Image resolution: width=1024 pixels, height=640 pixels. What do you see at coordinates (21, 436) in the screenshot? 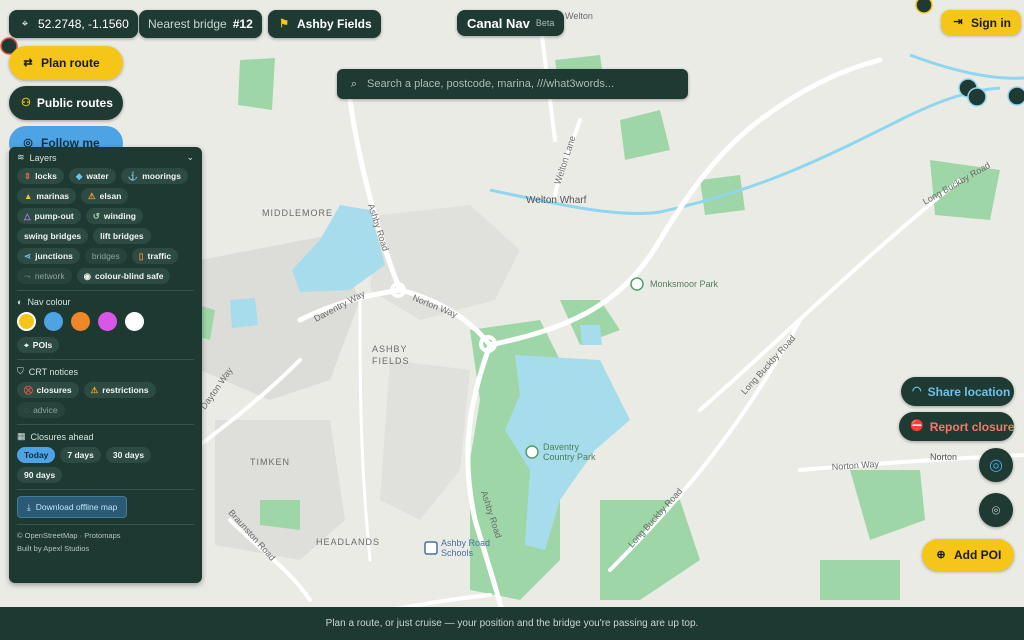
I see `calendar-icon: ▦` at bounding box center [21, 436].